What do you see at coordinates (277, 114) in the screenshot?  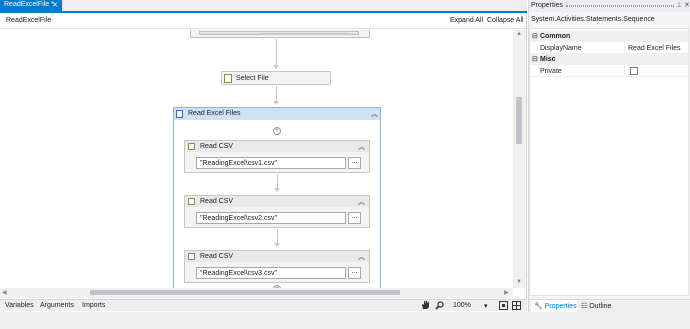 I see `sequence-header: Read Excel Files ︽` at bounding box center [277, 114].